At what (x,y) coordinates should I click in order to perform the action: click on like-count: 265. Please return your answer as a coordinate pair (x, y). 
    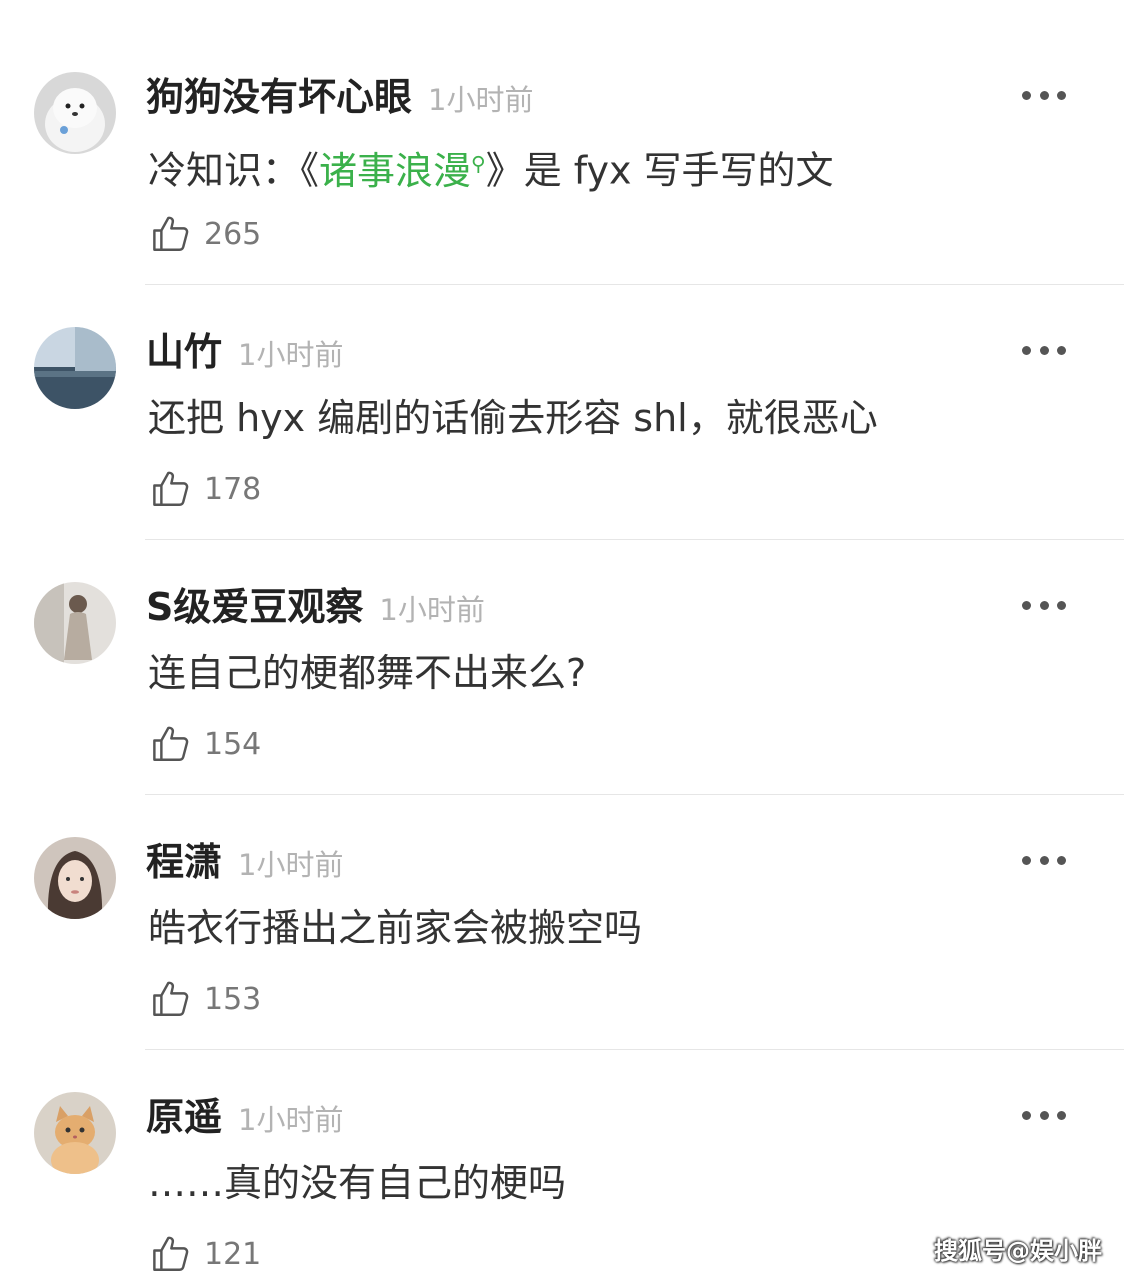
    Looking at the image, I should click on (233, 234).